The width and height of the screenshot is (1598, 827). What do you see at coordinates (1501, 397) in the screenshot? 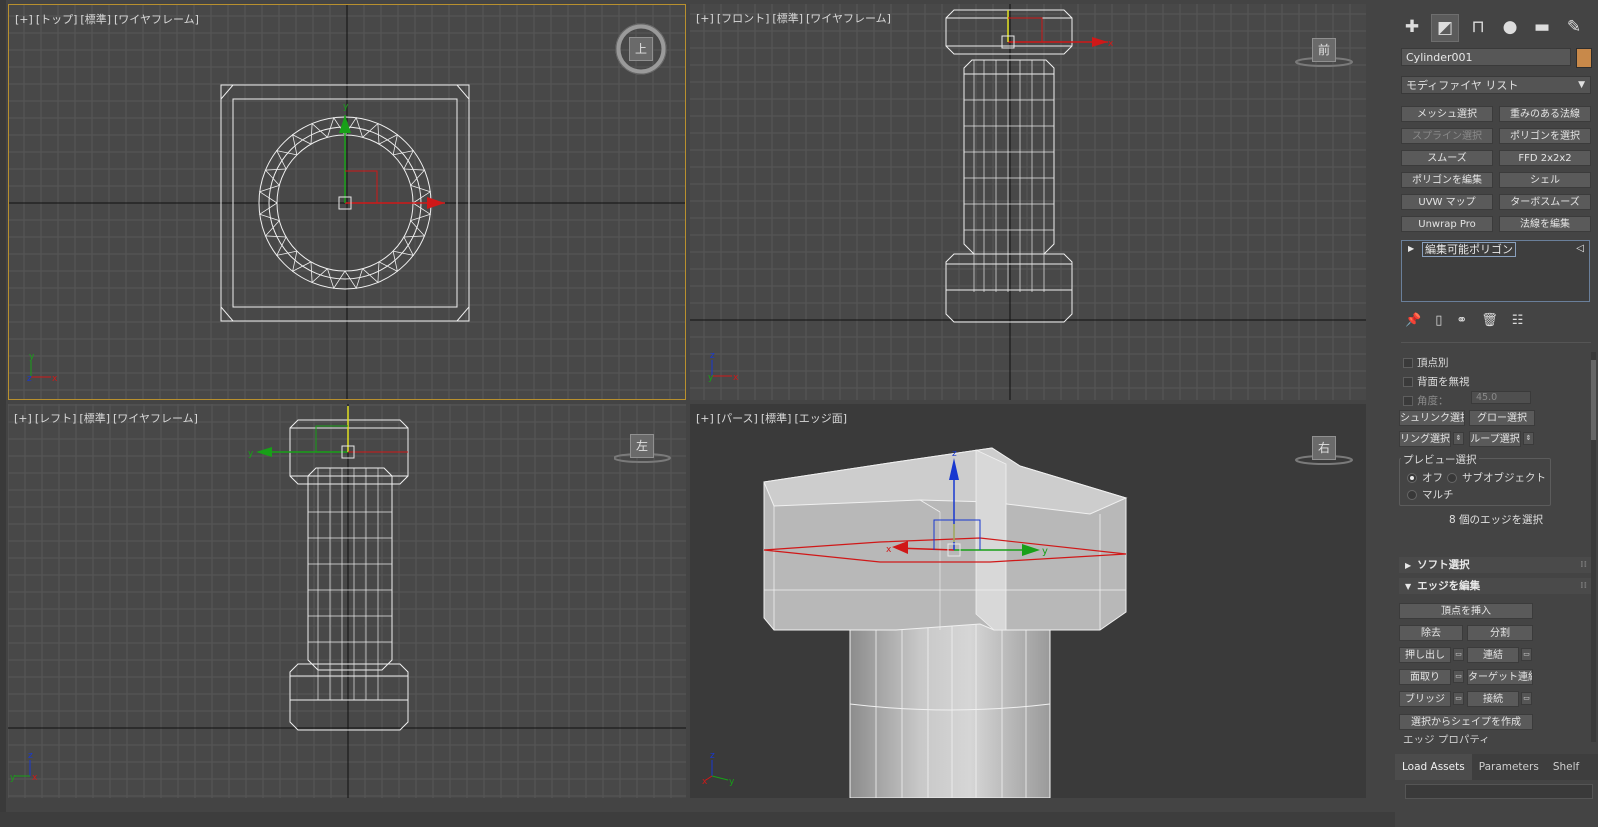
I see `angle-spinner: 45.0` at bounding box center [1501, 397].